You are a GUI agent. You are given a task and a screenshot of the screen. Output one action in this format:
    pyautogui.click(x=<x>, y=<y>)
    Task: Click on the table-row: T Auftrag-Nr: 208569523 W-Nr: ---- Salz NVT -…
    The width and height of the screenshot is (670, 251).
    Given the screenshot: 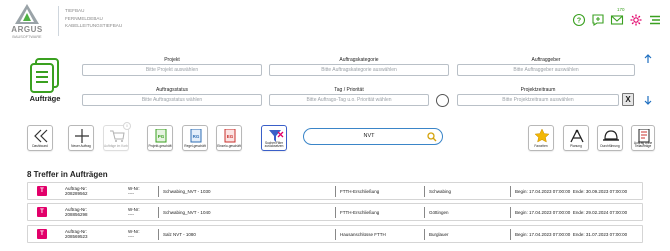 What is the action you would take?
    pyautogui.click(x=335, y=234)
    